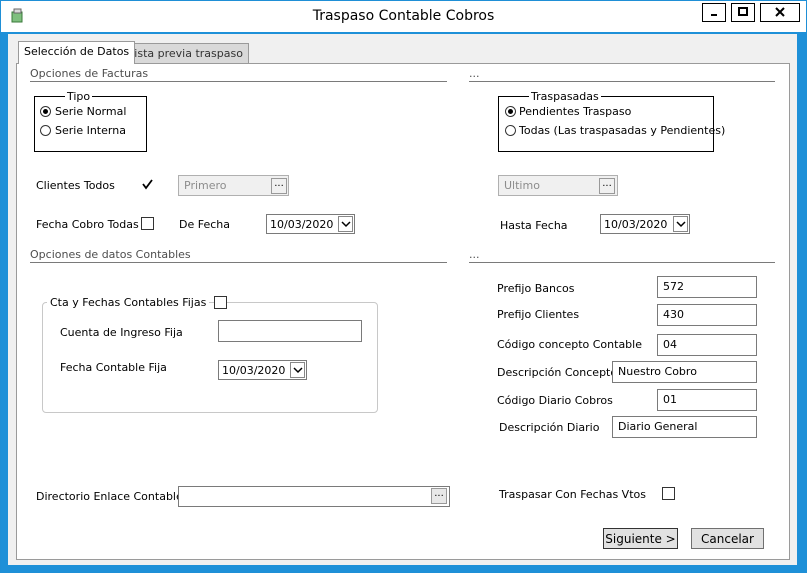  I want to click on facturas-section-title: Opciones de Facturas, so click(89, 73).